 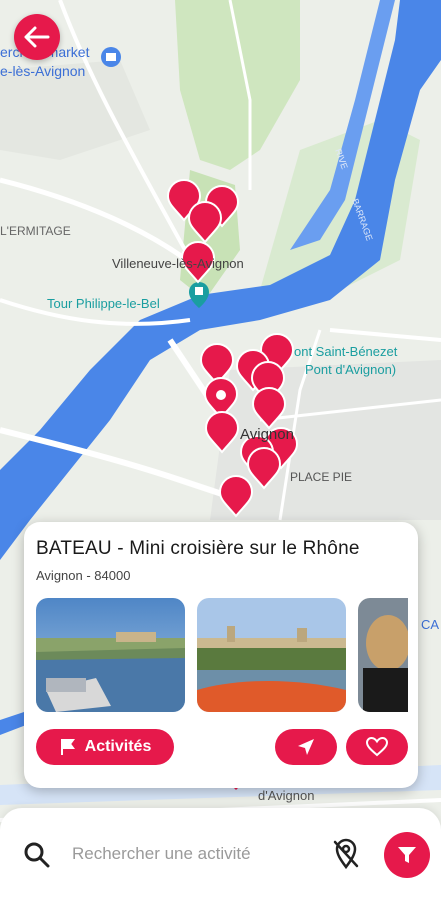 I want to click on activities-label: Activités, so click(x=118, y=746).